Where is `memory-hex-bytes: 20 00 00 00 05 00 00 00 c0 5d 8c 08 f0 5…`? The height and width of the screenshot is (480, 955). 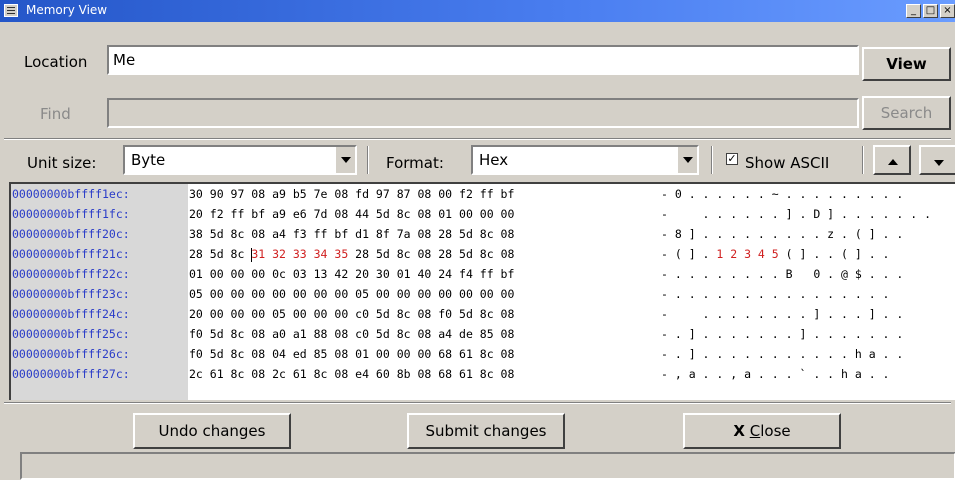
memory-hex-bytes: 20 00 00 00 05 00 00 00 c0 5d 8c 08 f0 5… is located at coordinates (351, 314).